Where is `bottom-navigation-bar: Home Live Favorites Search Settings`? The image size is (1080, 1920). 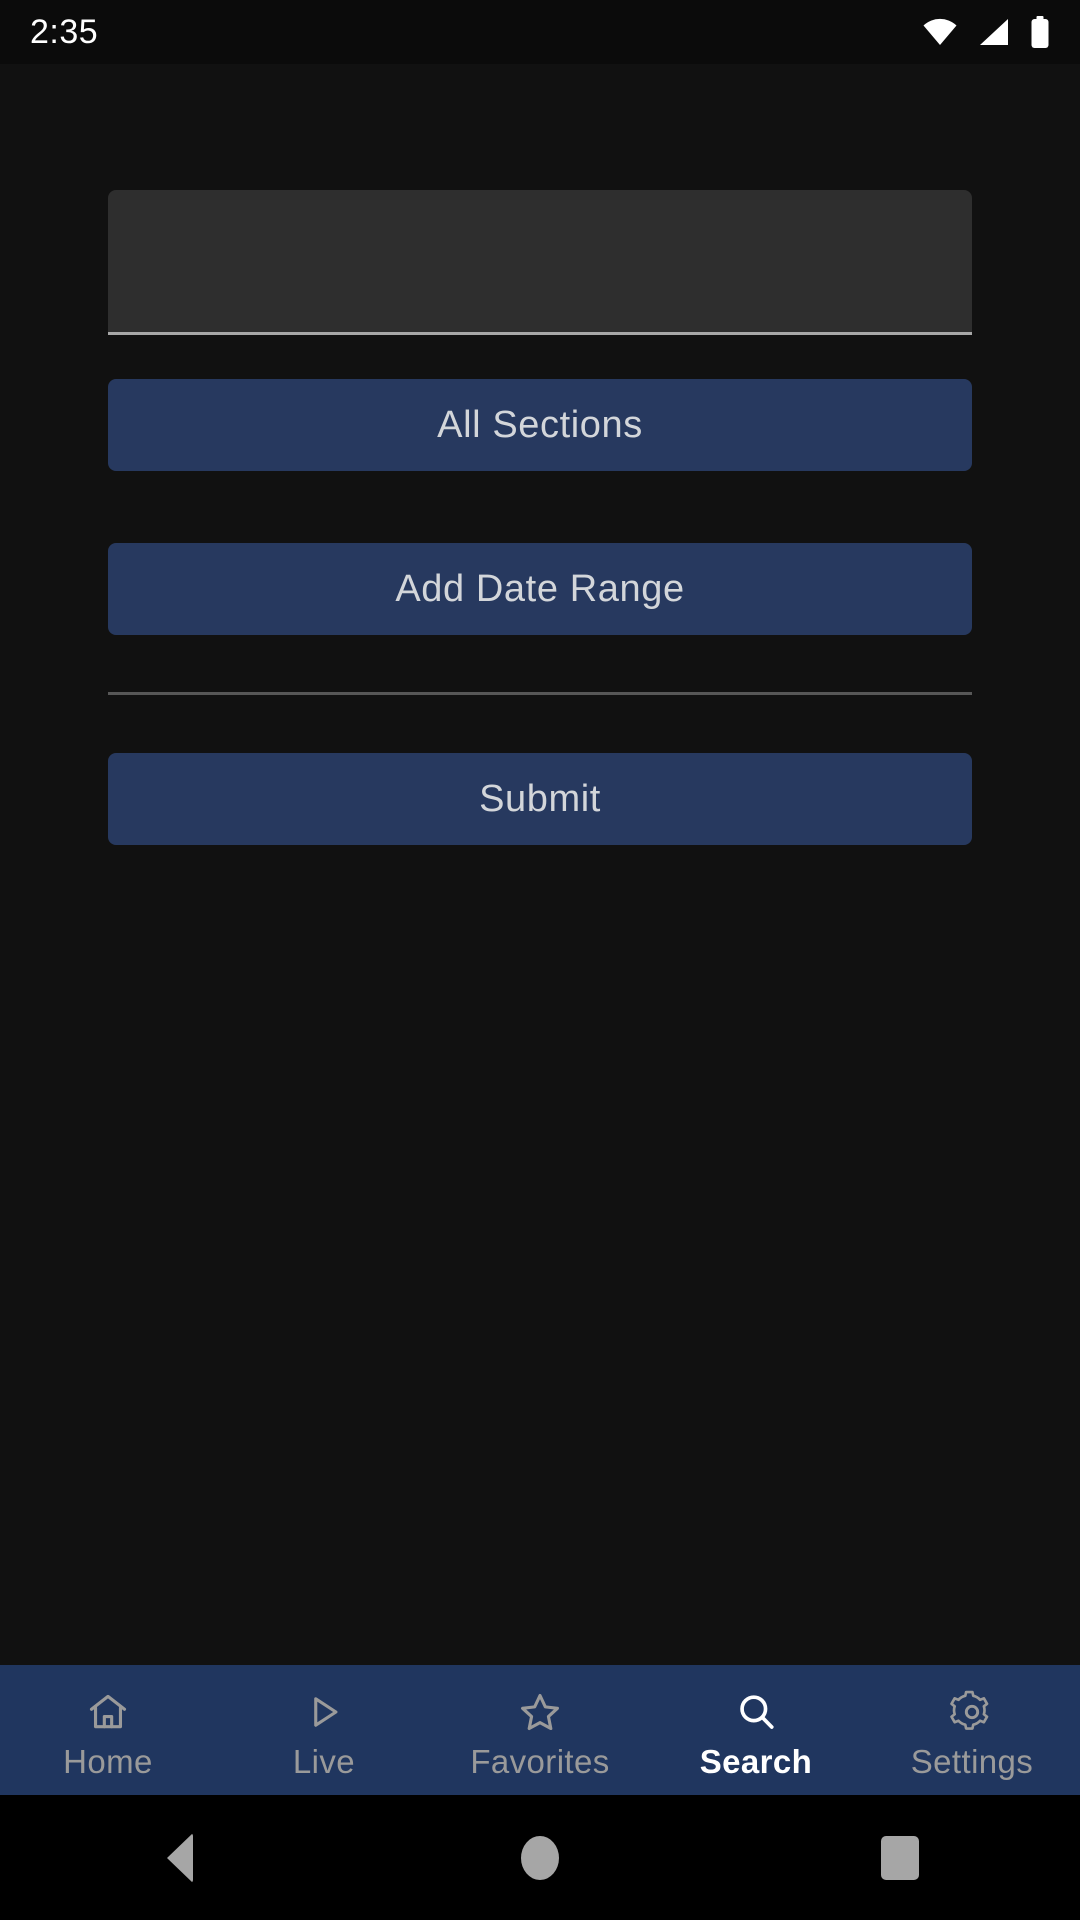
bottom-navigation-bar: Home Live Favorites Search Settings is located at coordinates (540, 1730).